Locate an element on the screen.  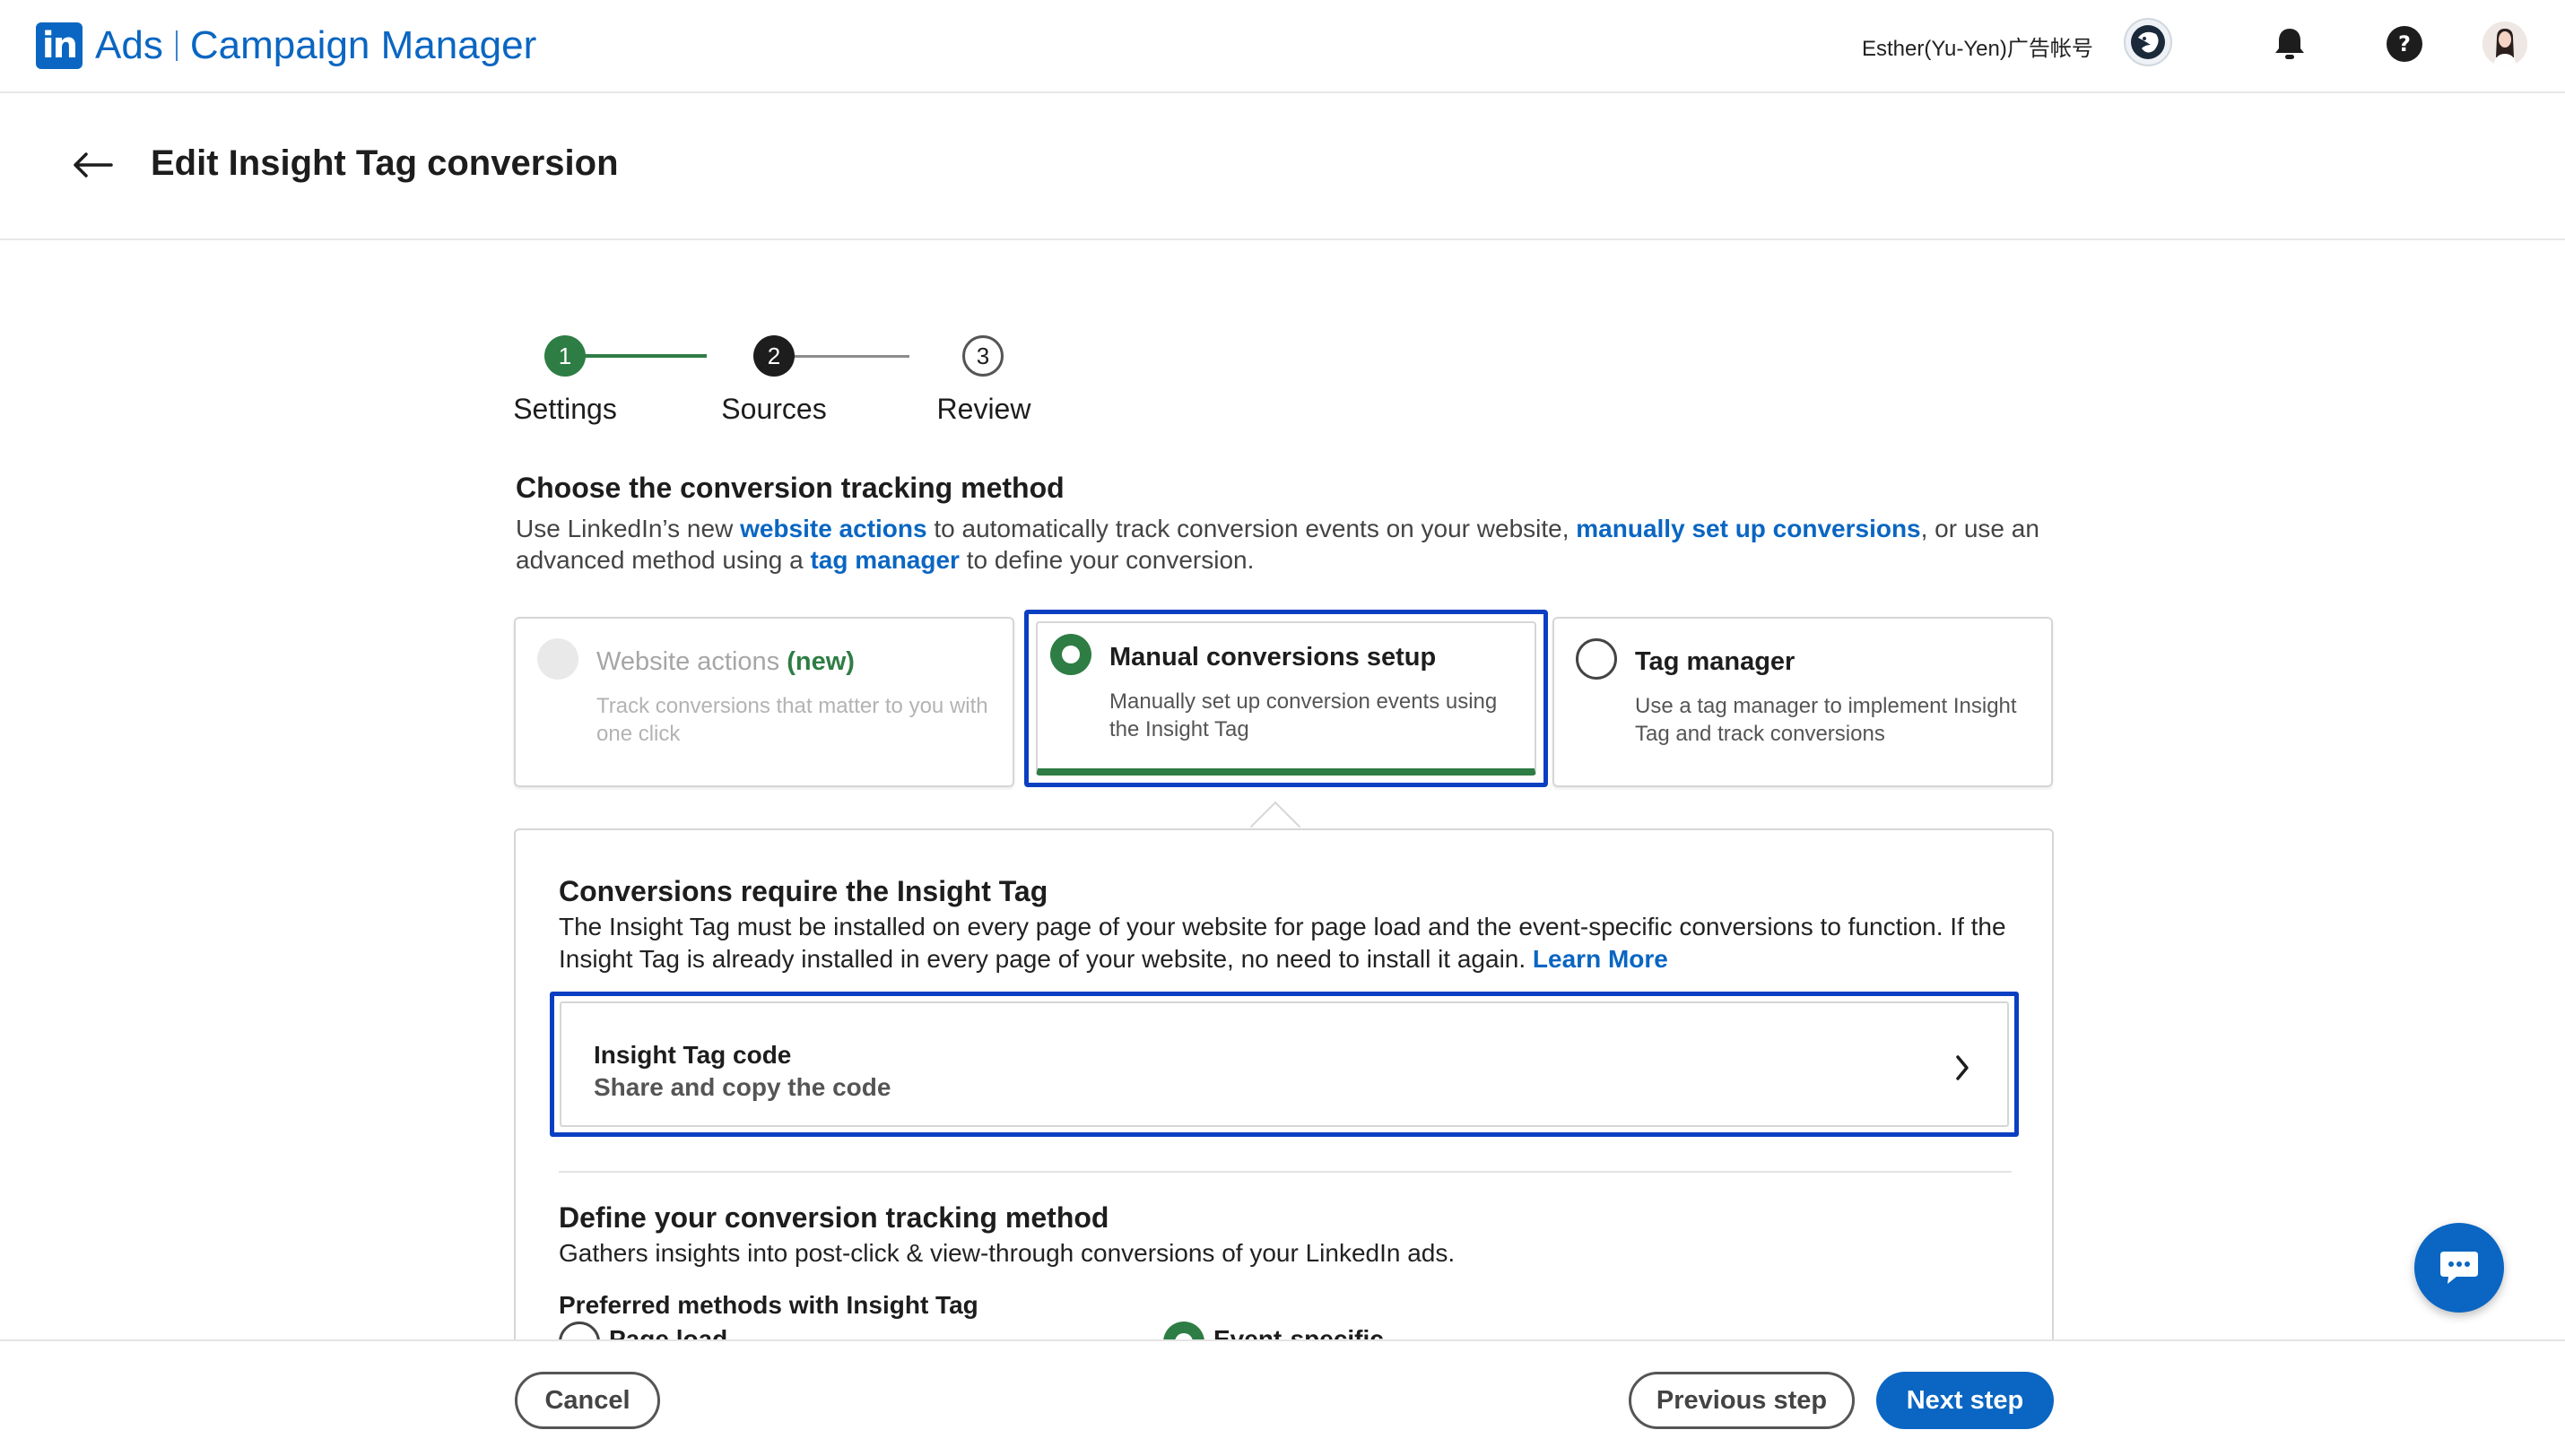
website-actions-title-text: Website actions is located at coordinates (688, 661).